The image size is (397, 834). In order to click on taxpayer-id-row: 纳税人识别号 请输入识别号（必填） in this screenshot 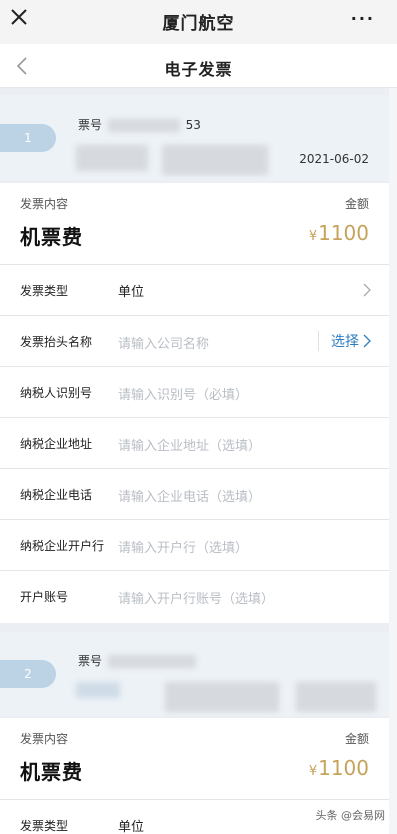, I will do `click(194, 392)`.